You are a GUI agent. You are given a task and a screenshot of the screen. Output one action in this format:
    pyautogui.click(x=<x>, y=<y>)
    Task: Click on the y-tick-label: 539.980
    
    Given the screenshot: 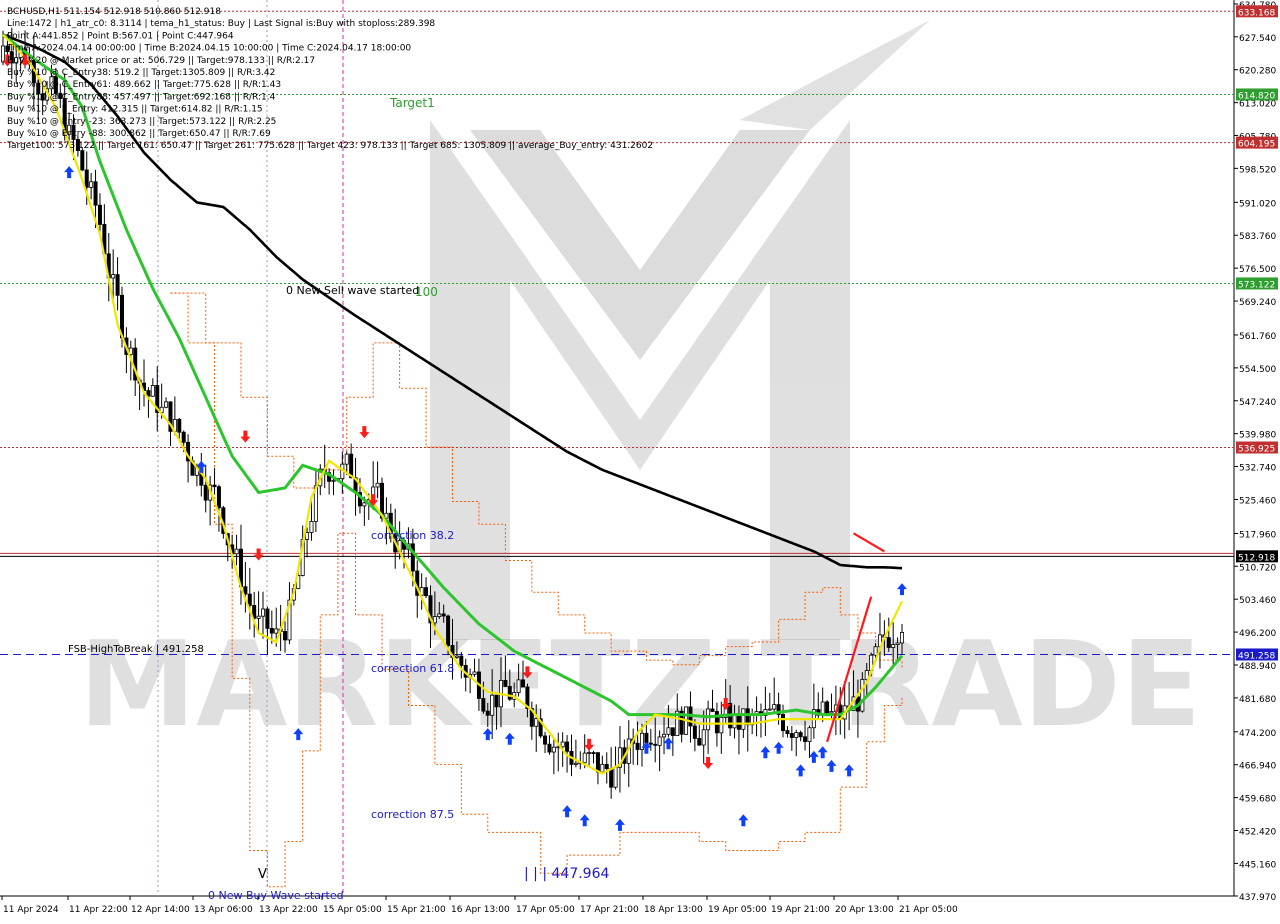 What is the action you would take?
    pyautogui.click(x=1257, y=436)
    